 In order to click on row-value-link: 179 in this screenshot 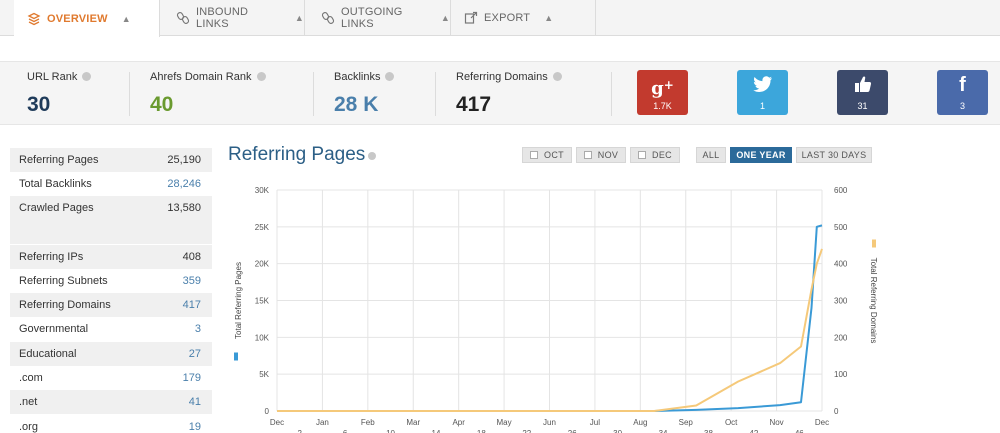, I will do `click(192, 378)`.